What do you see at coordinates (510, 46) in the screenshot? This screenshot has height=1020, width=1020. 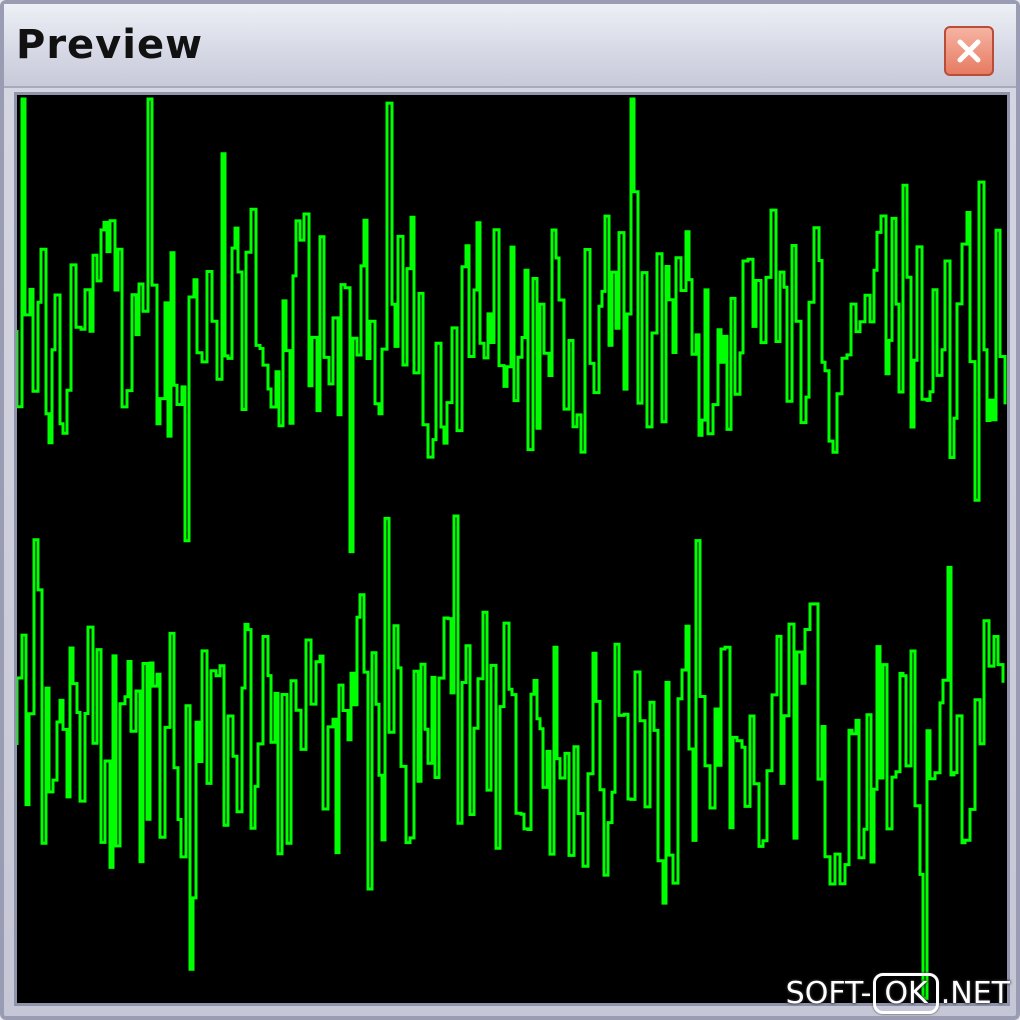 I see `title-bar: Preview` at bounding box center [510, 46].